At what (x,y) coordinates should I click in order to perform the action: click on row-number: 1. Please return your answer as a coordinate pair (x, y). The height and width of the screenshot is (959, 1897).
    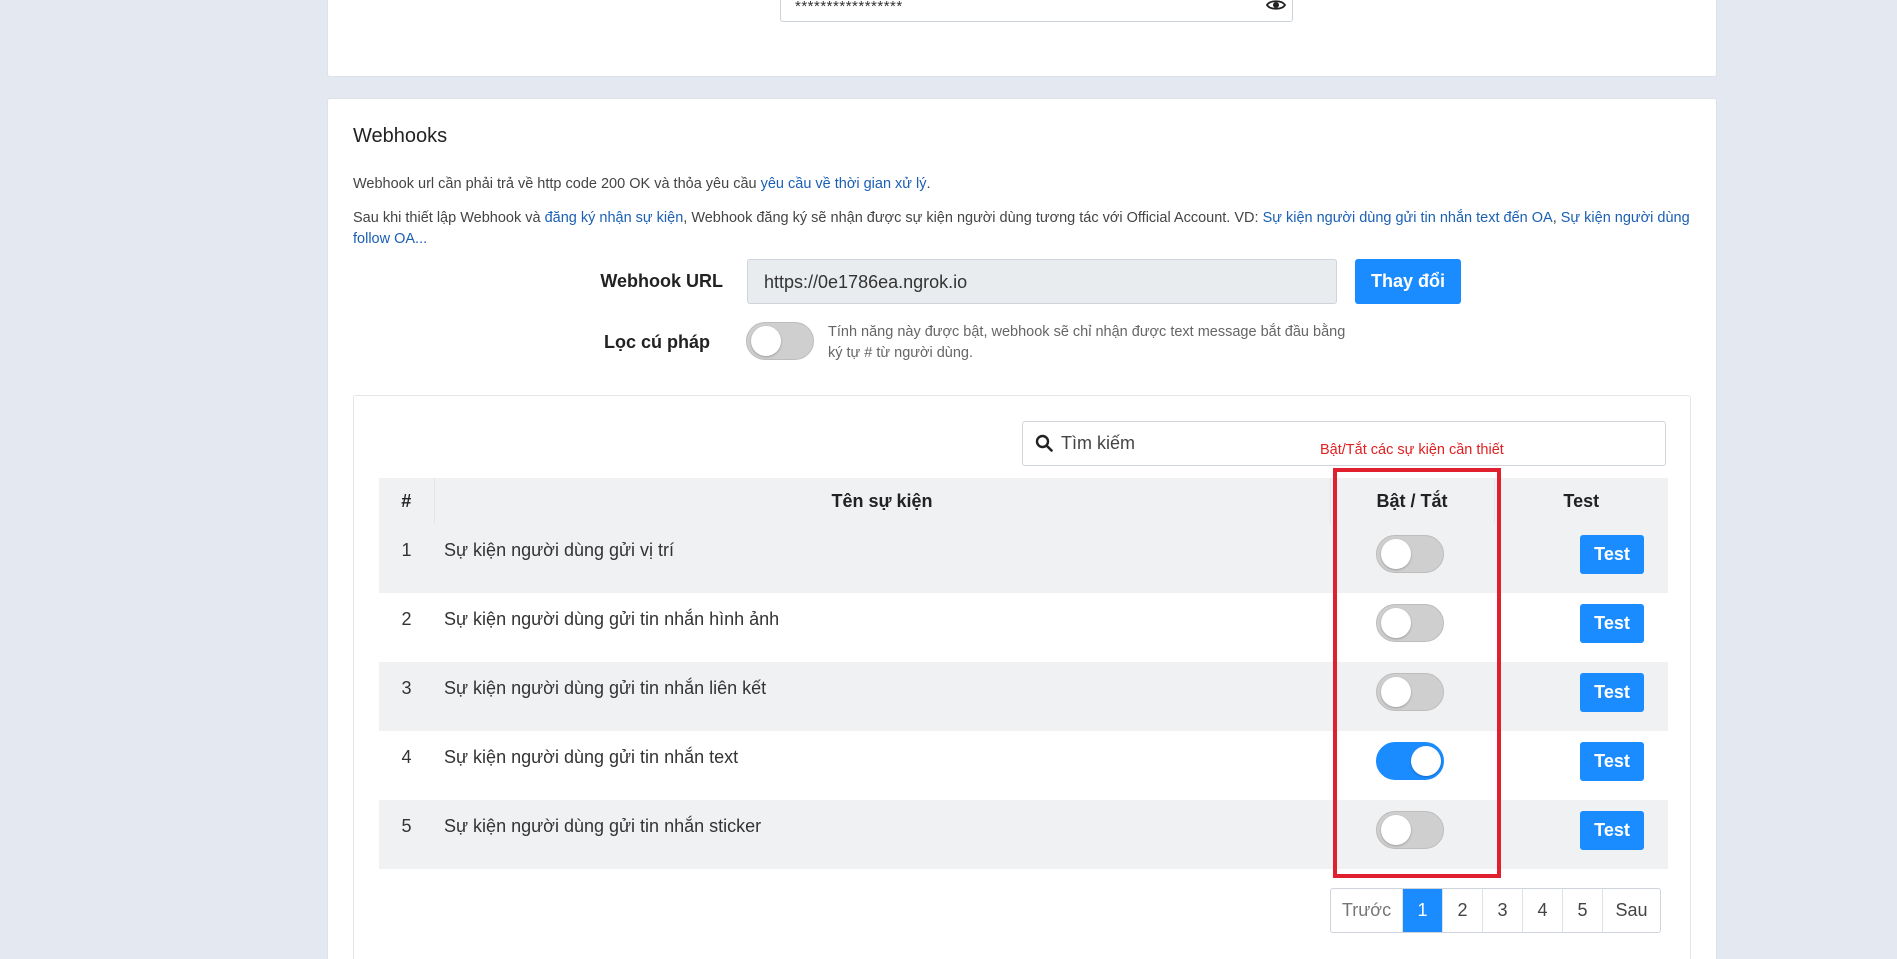
    Looking at the image, I should click on (406, 558).